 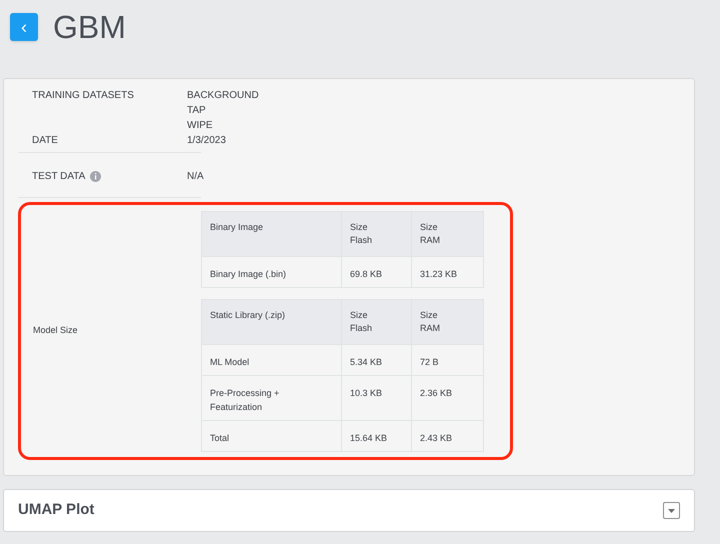 What do you see at coordinates (89, 27) in the screenshot?
I see `page-title: GBM` at bounding box center [89, 27].